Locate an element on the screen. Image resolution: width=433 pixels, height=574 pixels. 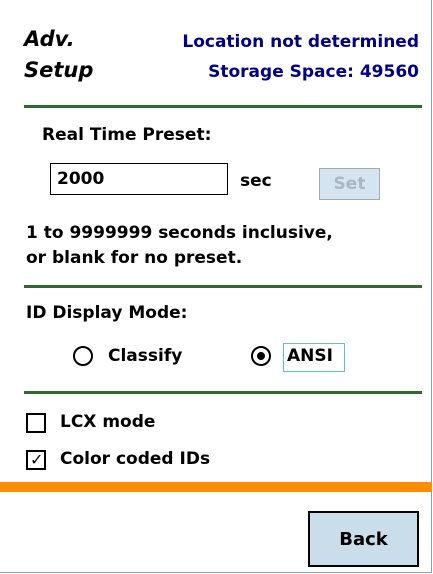
title-line-2: Setup is located at coordinates (59, 70).